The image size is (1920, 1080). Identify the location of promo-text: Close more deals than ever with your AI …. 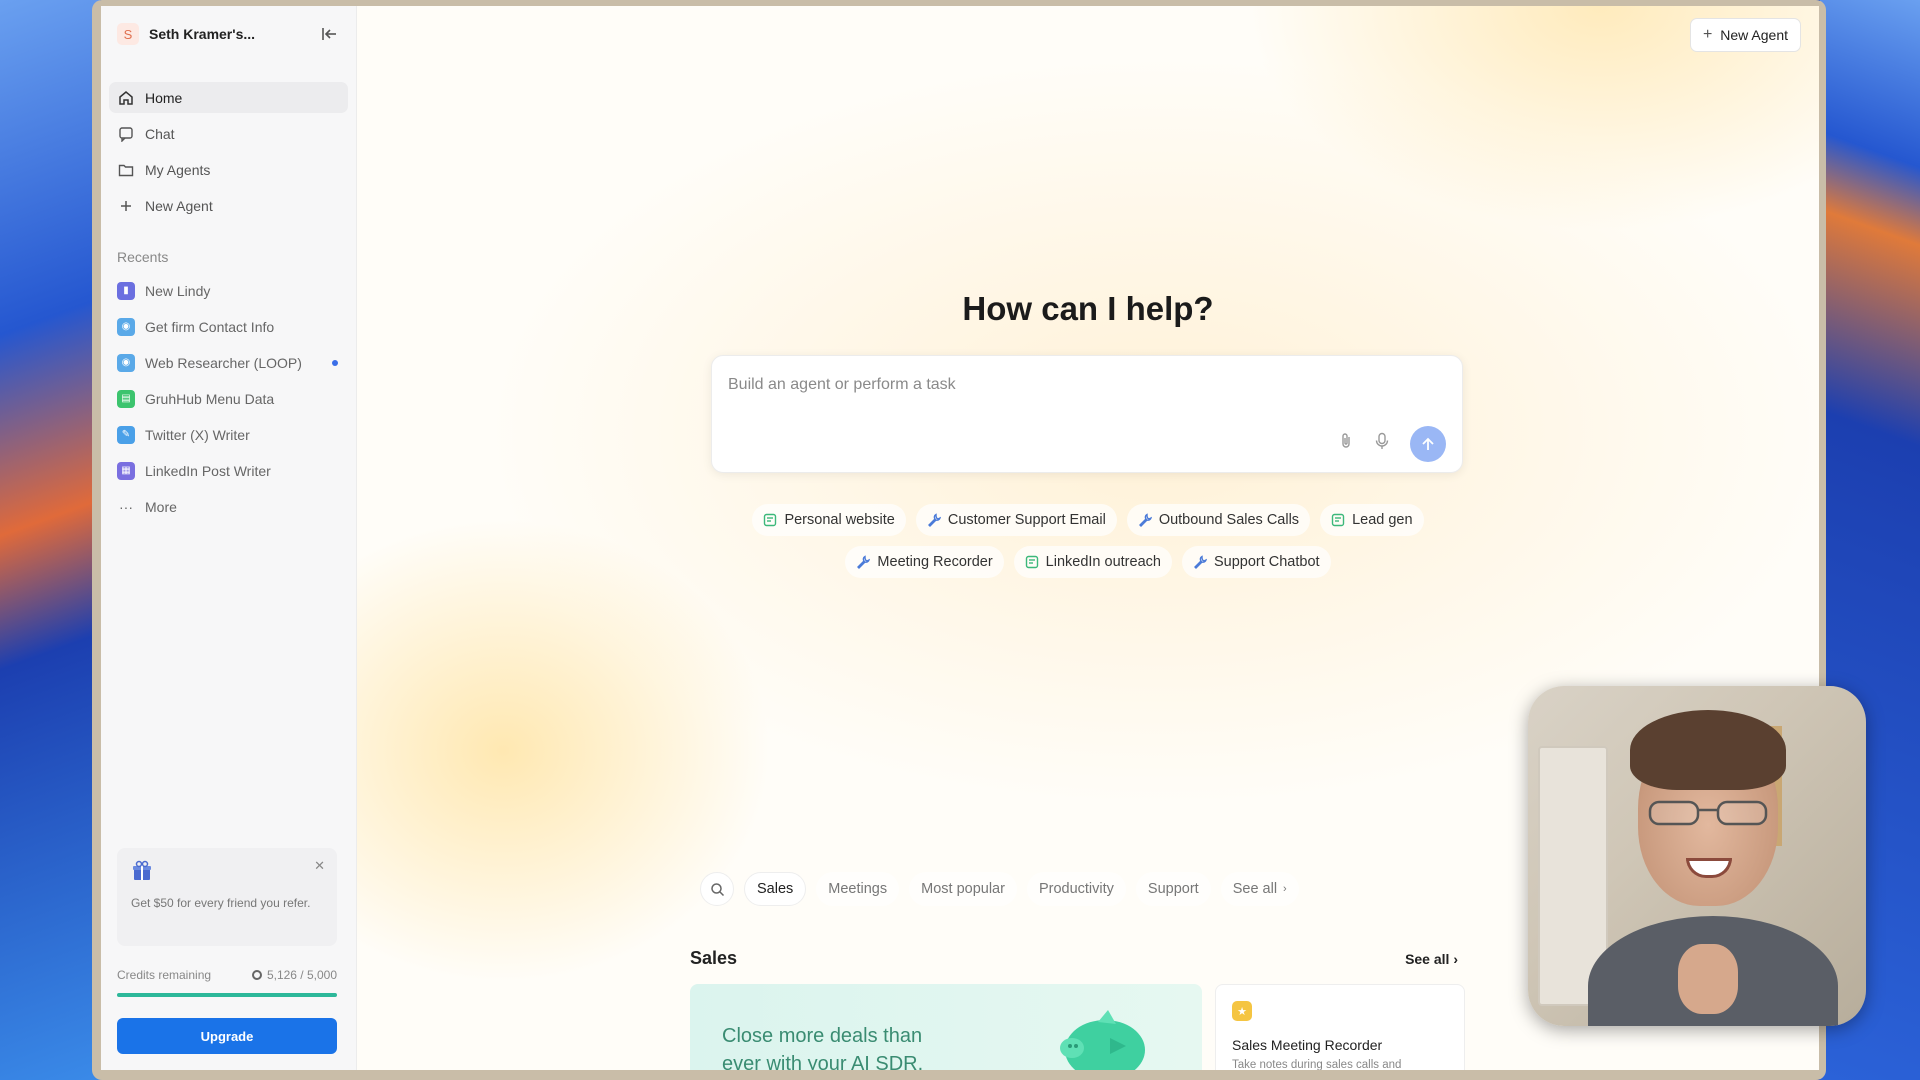
(823, 1047).